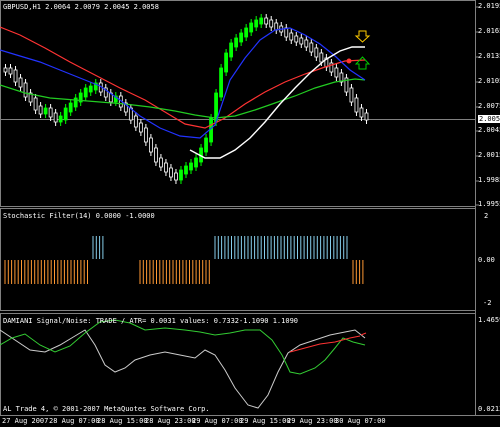  Describe the element at coordinates (312, 421) in the screenshot. I see `time-label: 29 Aug 23:00` at that location.